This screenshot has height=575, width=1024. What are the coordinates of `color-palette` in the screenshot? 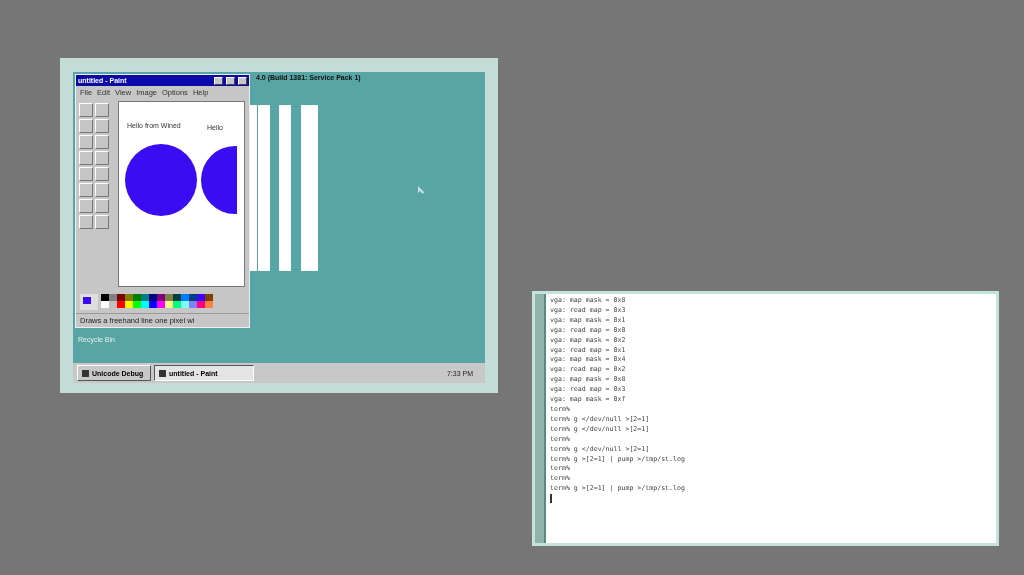 It's located at (157, 302).